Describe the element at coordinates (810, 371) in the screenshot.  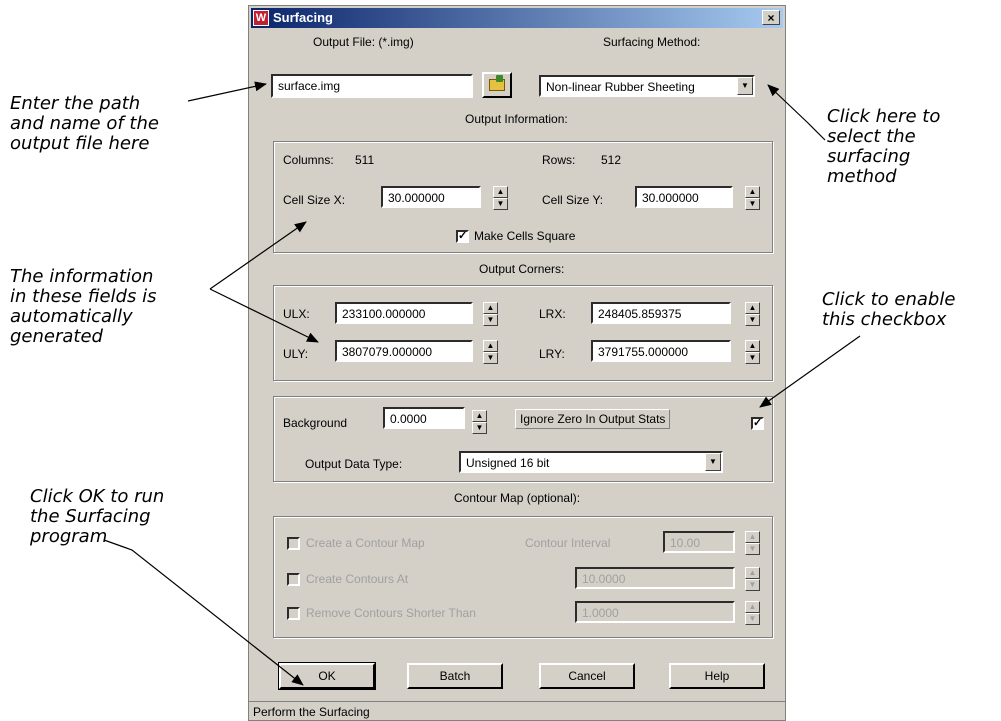
I see `arrow-enable-checkbox` at that location.